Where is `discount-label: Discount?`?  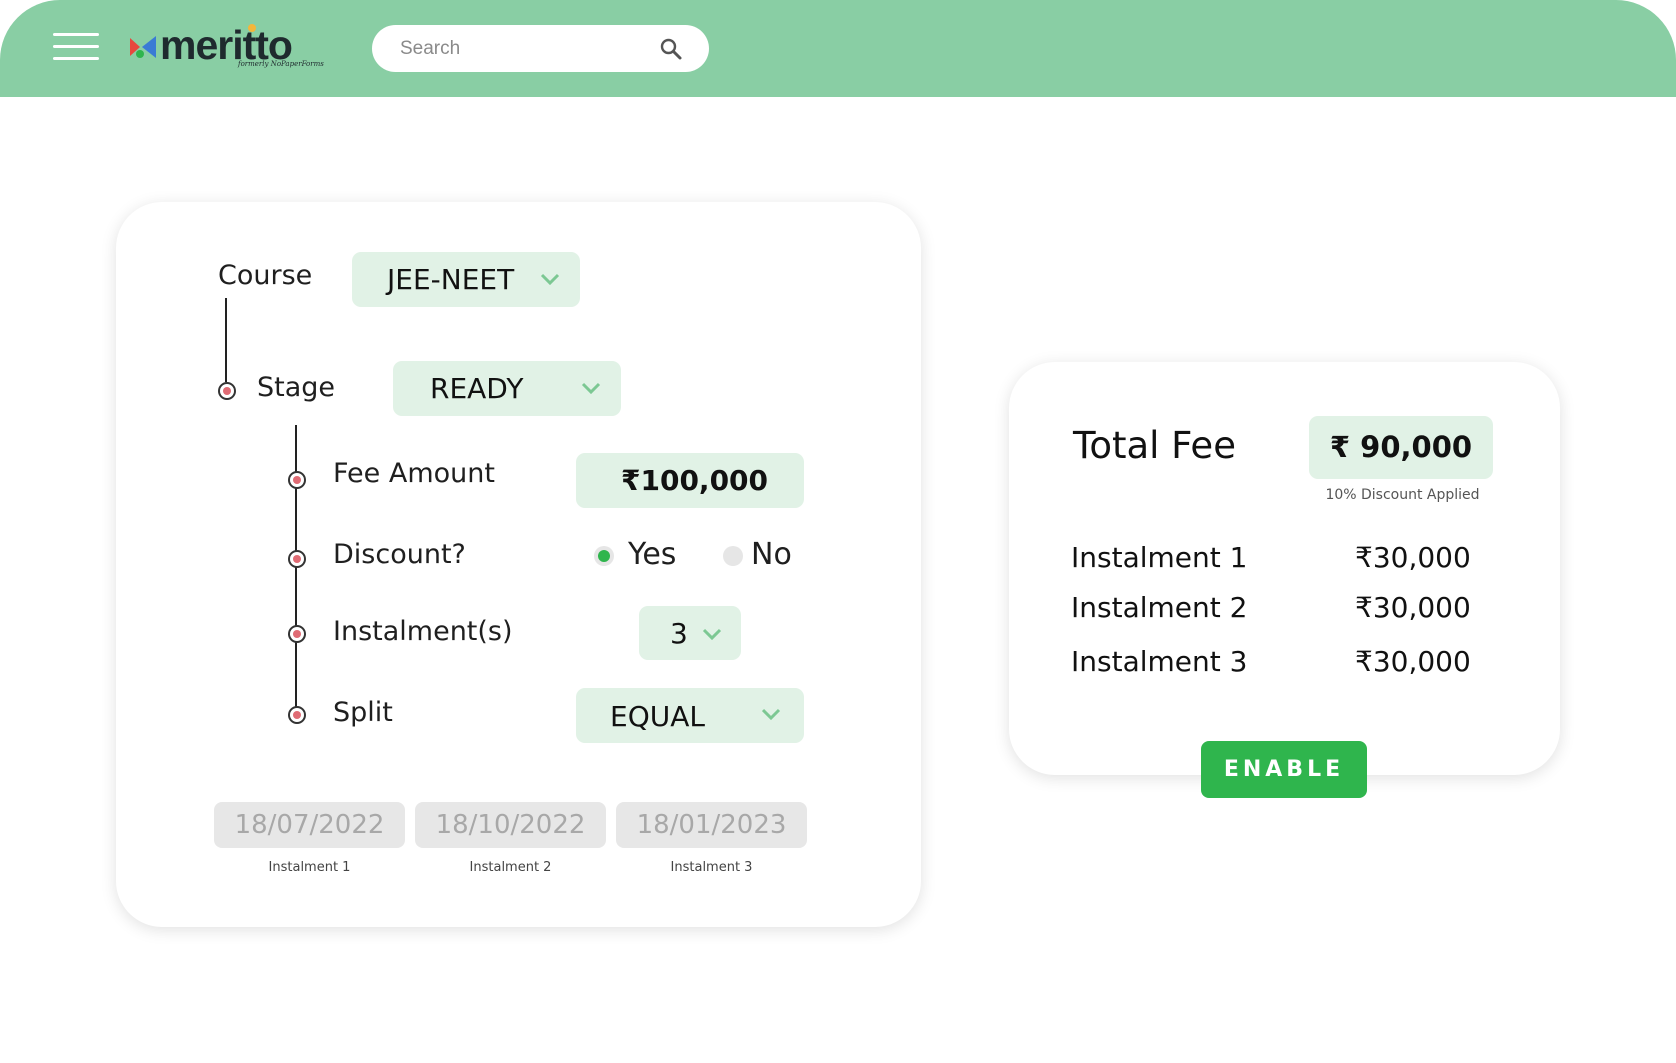
discount-label: Discount? is located at coordinates (399, 554).